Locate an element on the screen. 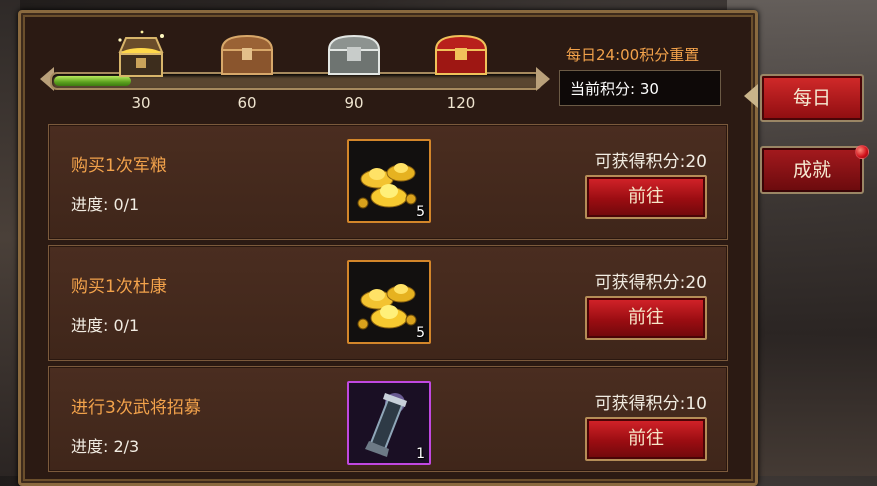 The image size is (877, 486). active-tab-pointer-icon is located at coordinates (751, 96).